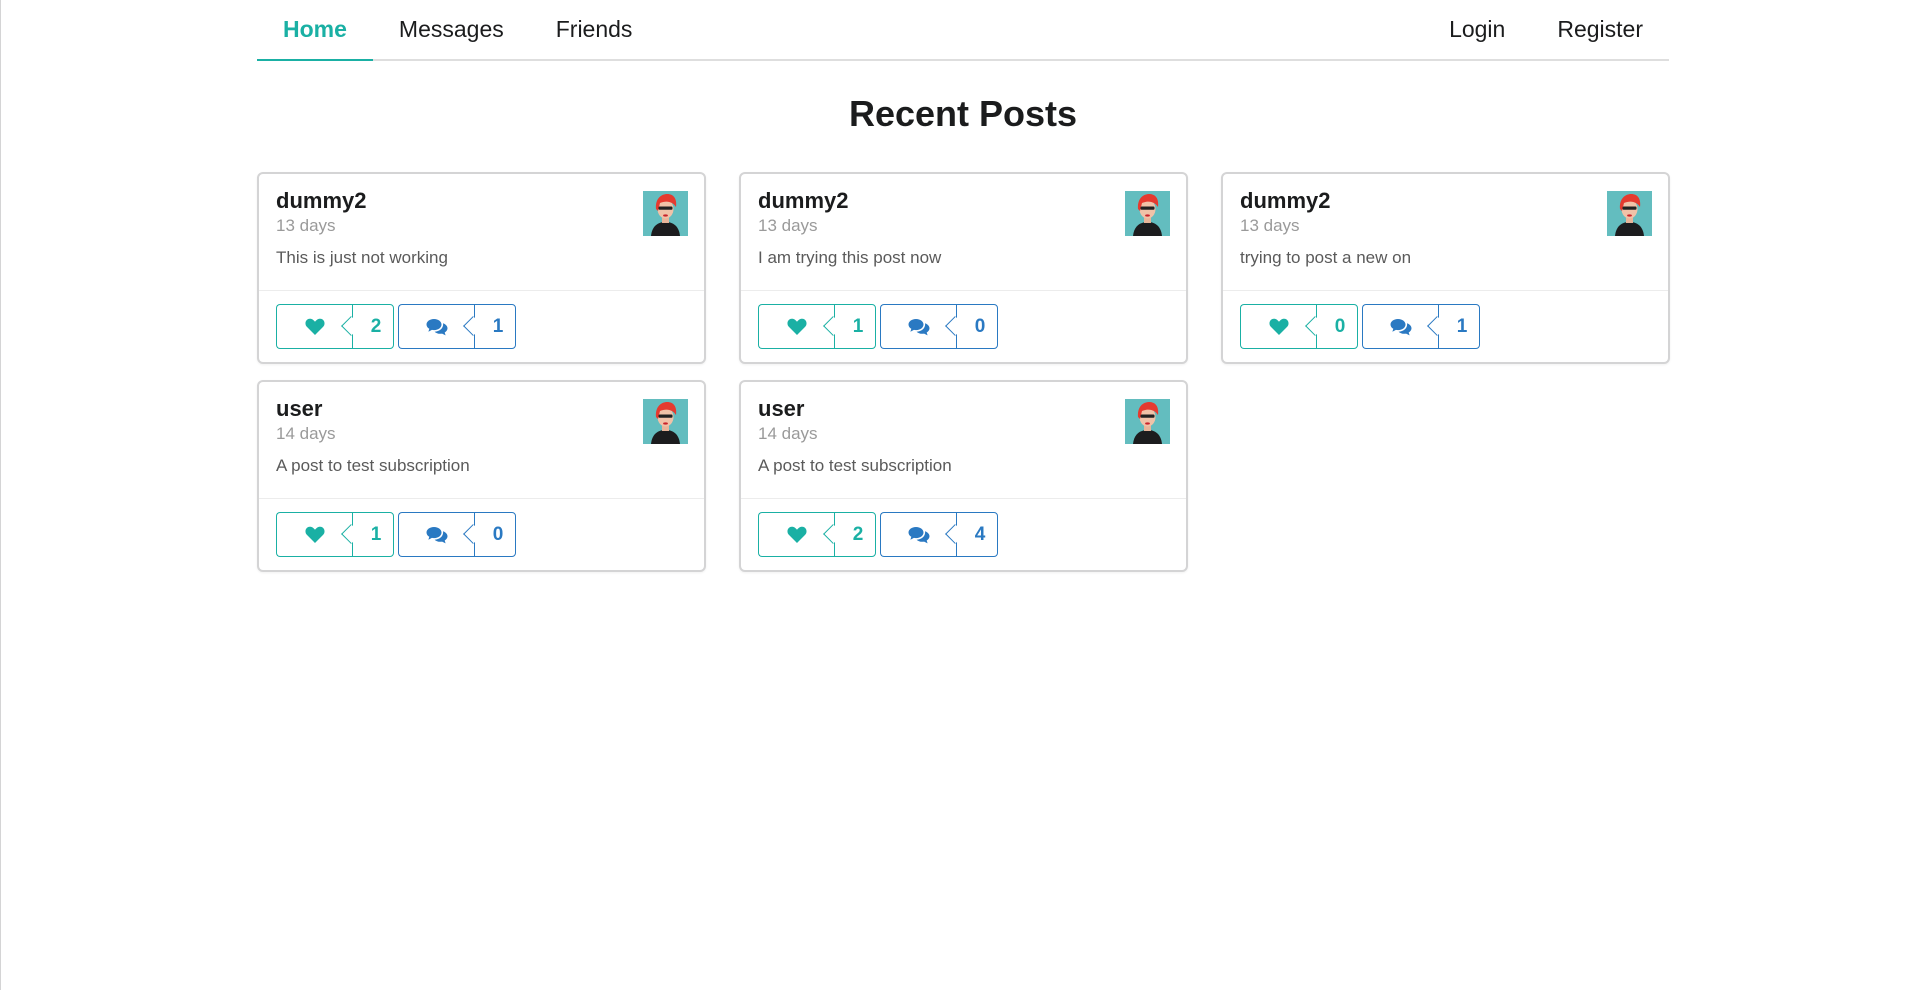  I want to click on post-content: dummy2 13 days trying to post a new on, so click(1445, 232).